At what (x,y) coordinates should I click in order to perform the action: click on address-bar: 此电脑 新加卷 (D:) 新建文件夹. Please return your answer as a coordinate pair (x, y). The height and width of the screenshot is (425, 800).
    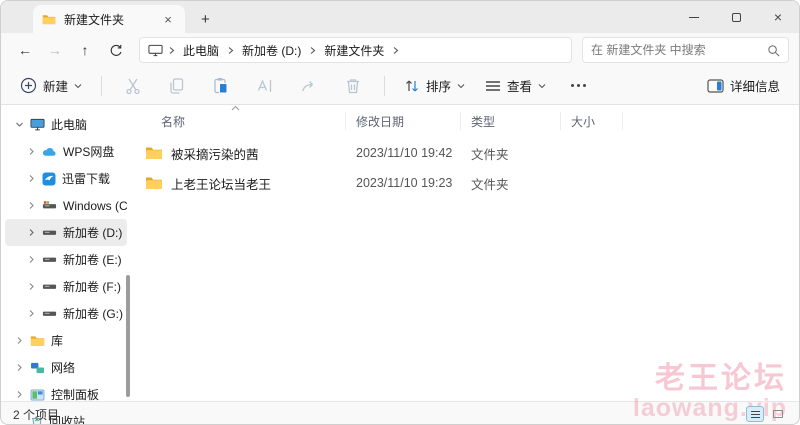
    Looking at the image, I should click on (355, 50).